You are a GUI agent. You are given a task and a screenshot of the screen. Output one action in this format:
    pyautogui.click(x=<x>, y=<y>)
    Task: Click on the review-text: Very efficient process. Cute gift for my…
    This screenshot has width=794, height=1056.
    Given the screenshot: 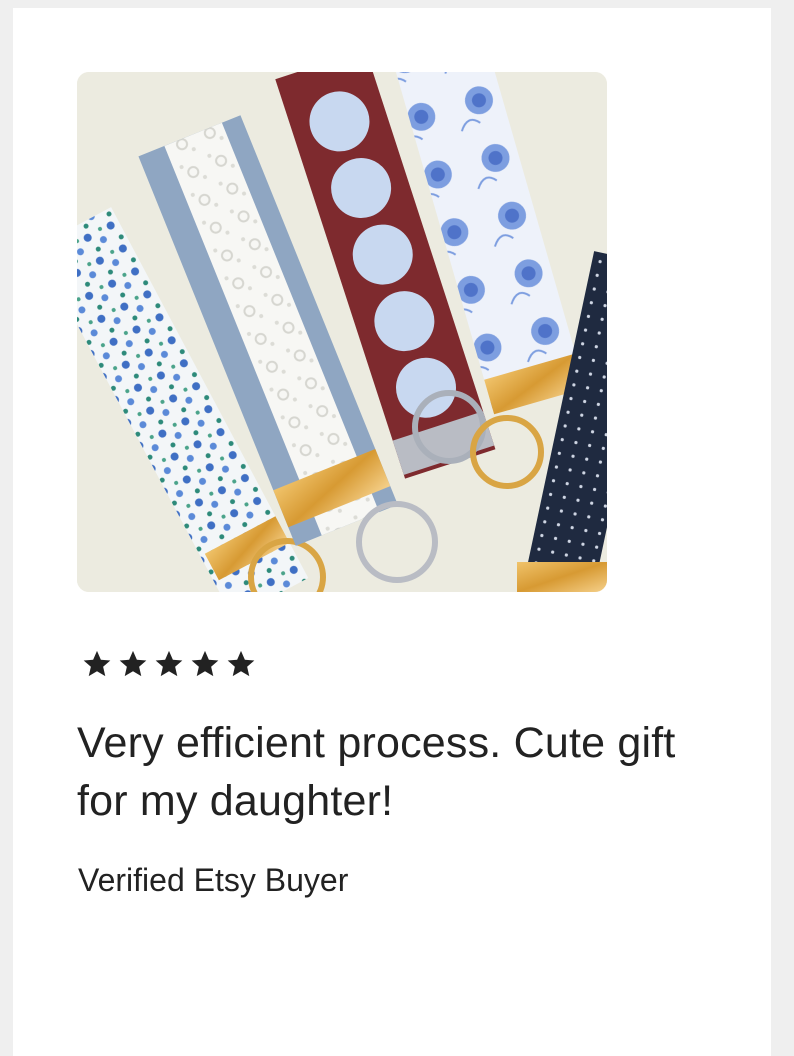 What is the action you would take?
    pyautogui.click(x=376, y=772)
    